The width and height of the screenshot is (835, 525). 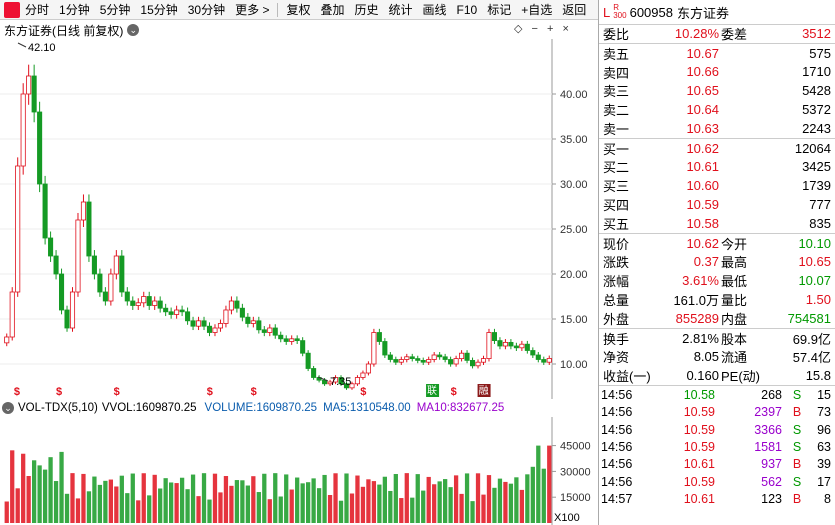 I want to click on event-markers: $ $ $ $ $ $ 联 $ 融, so click(x=252, y=391).